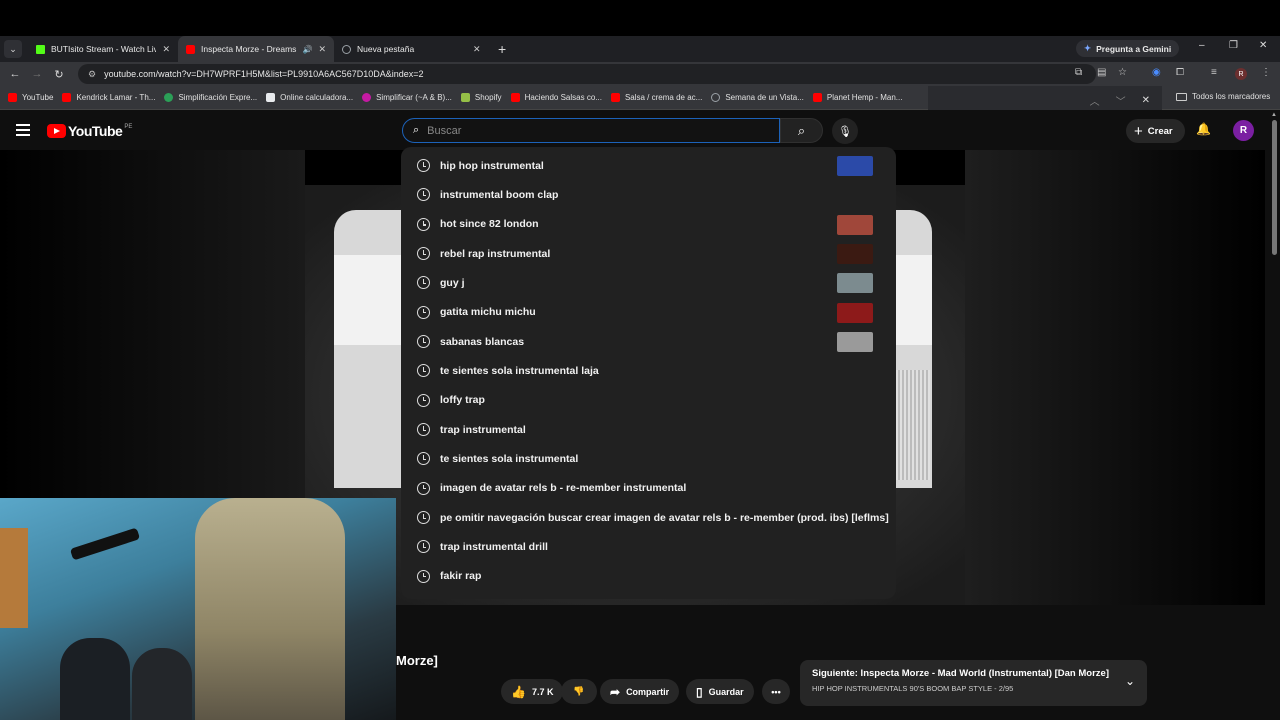 The width and height of the screenshot is (1280, 720). What do you see at coordinates (1223, 96) in the screenshot?
I see `all-bookmarks-button: Todos los marcadores` at bounding box center [1223, 96].